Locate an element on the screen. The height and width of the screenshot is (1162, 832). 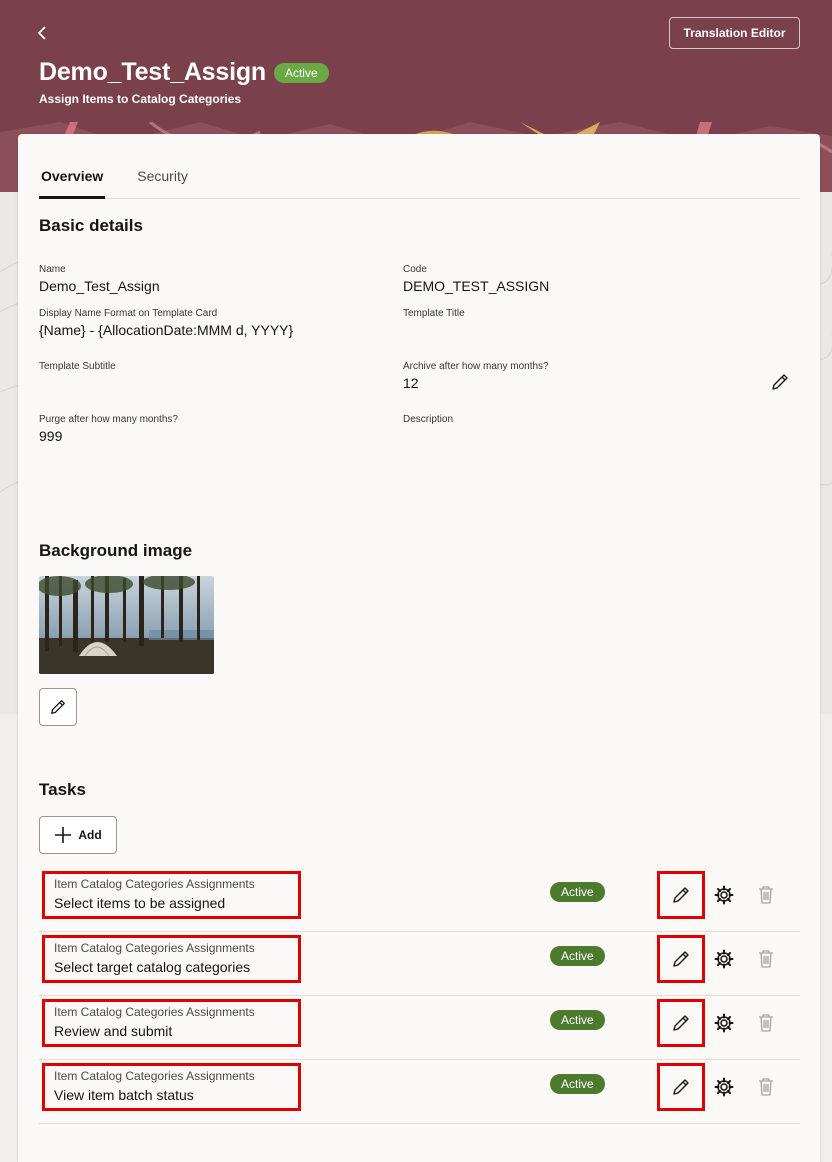
code-field: Code DEMO_TEST_ASSIGN is located at coordinates (476, 279).